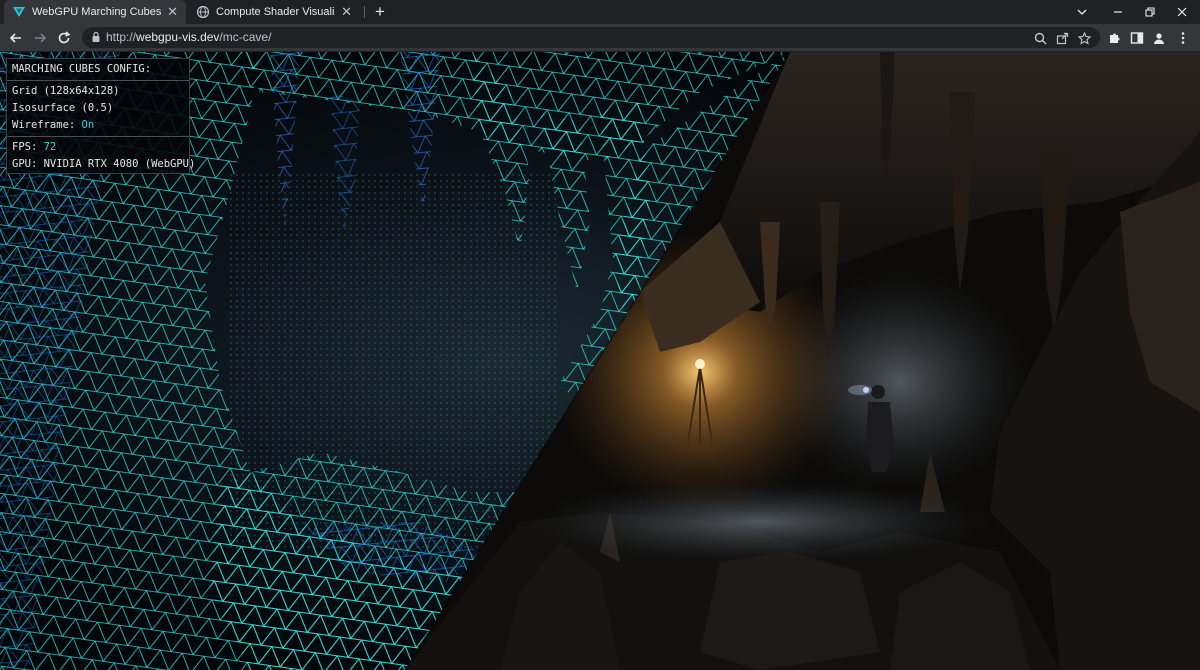  I want to click on reload-icon, so click(64, 37).